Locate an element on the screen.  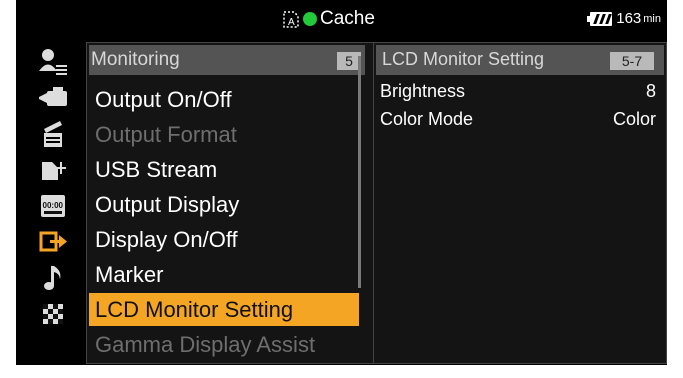
menu-scrollbar is located at coordinates (359, 172).